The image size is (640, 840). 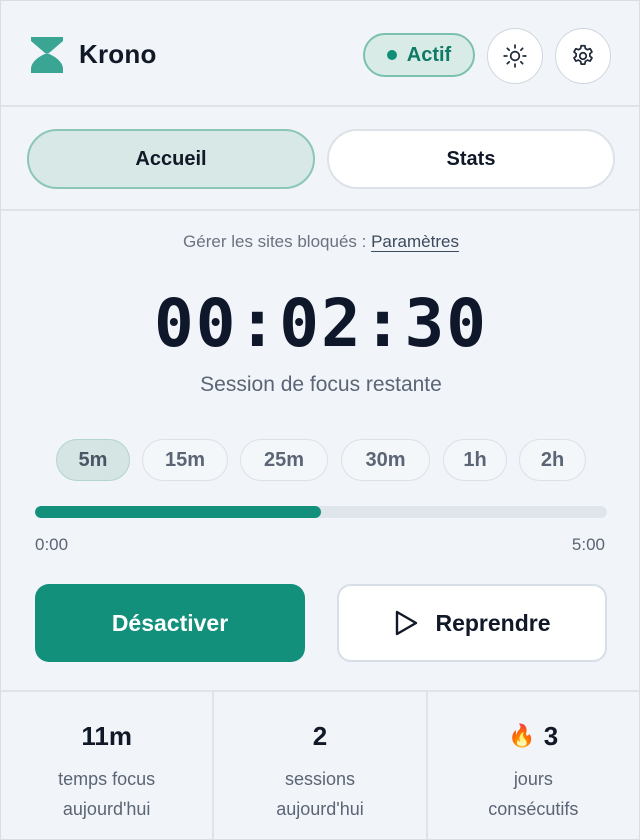 What do you see at coordinates (118, 54) in the screenshot?
I see `app-title: Krono` at bounding box center [118, 54].